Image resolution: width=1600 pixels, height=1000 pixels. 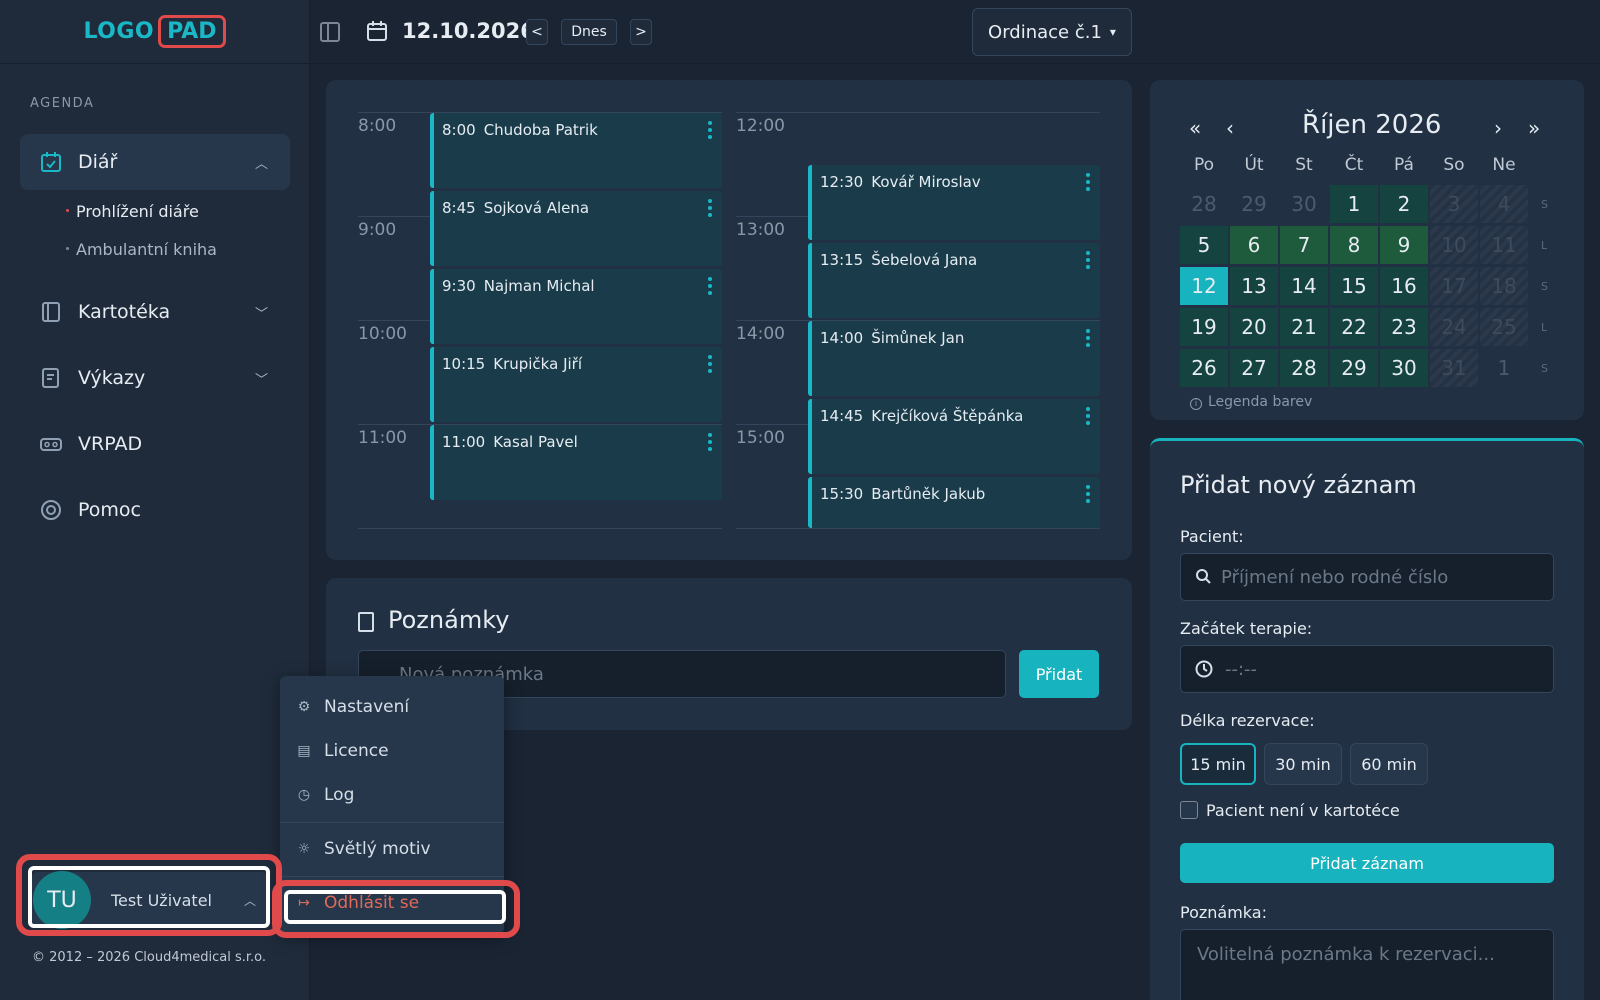 What do you see at coordinates (576, 462) in the screenshot?
I see `appointment-card: 11:00 Kasal Pavel` at bounding box center [576, 462].